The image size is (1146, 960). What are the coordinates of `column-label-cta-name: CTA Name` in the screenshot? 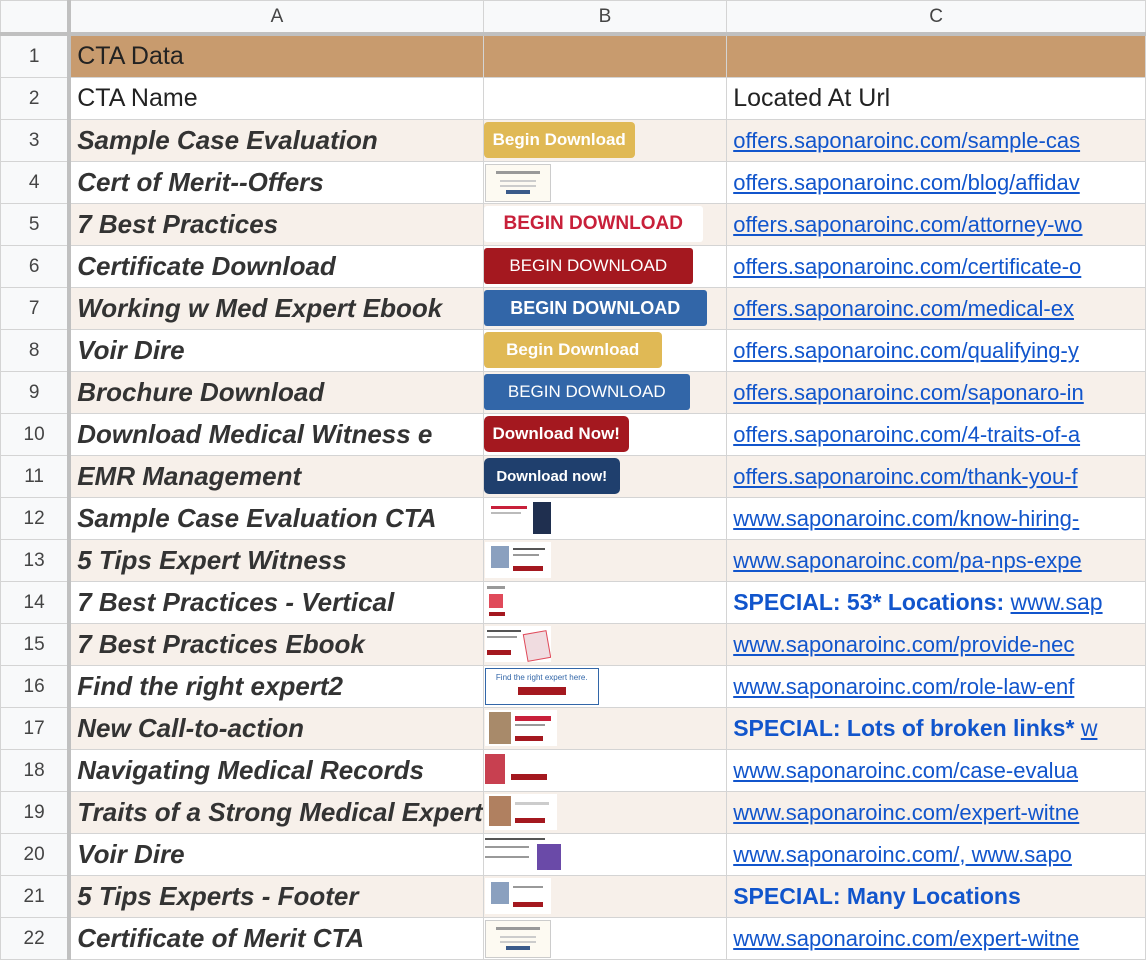 It's located at (276, 98).